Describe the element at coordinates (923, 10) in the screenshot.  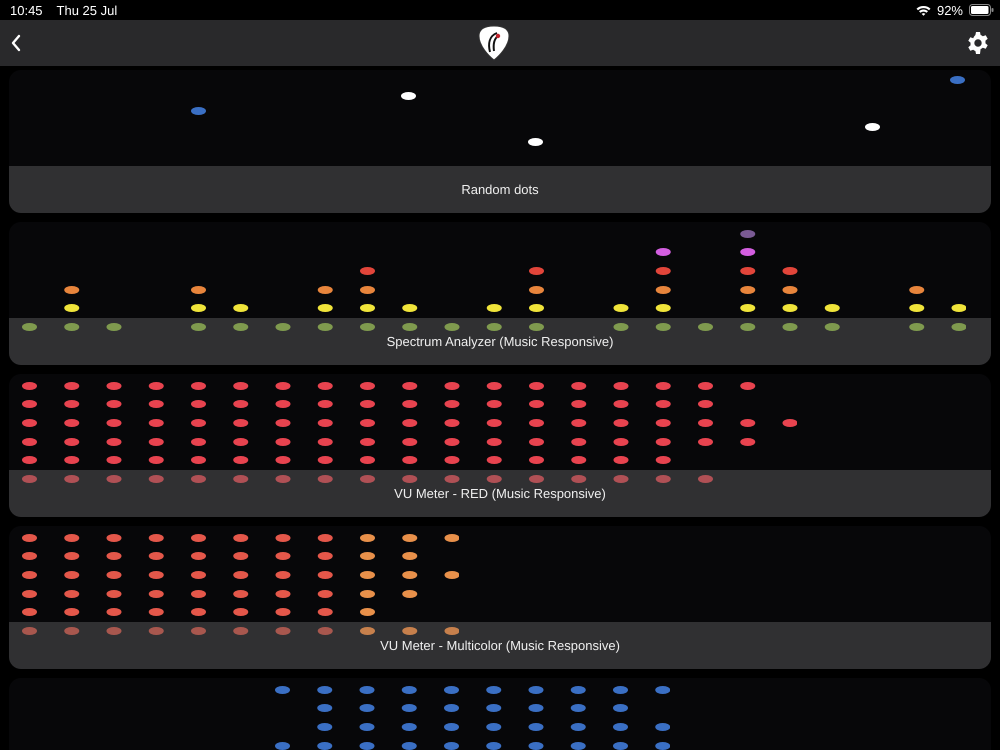
I see `wifi-icon` at that location.